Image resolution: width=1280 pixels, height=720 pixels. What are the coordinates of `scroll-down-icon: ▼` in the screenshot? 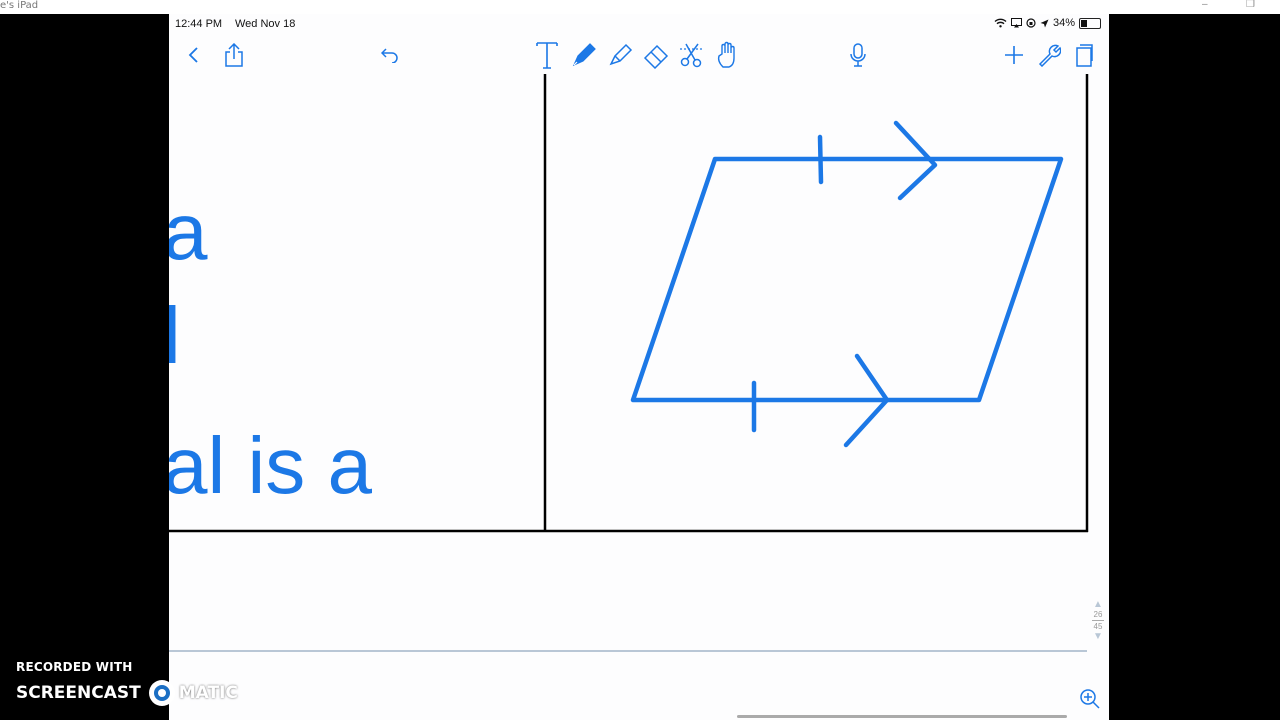 It's located at (1098, 636).